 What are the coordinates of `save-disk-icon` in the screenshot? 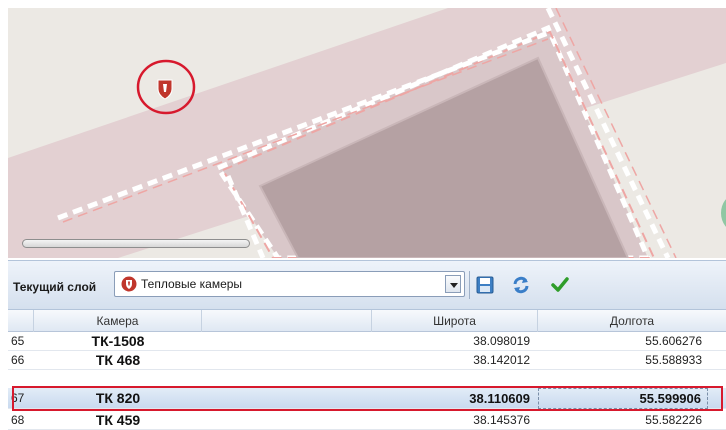 It's located at (485, 285).